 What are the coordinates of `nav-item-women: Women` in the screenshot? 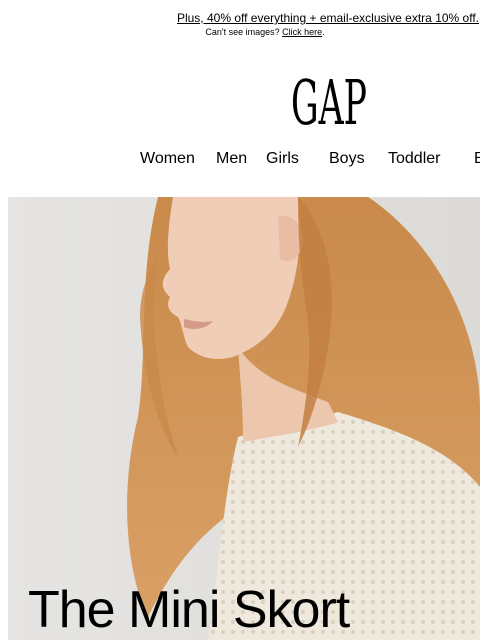 It's located at (167, 159).